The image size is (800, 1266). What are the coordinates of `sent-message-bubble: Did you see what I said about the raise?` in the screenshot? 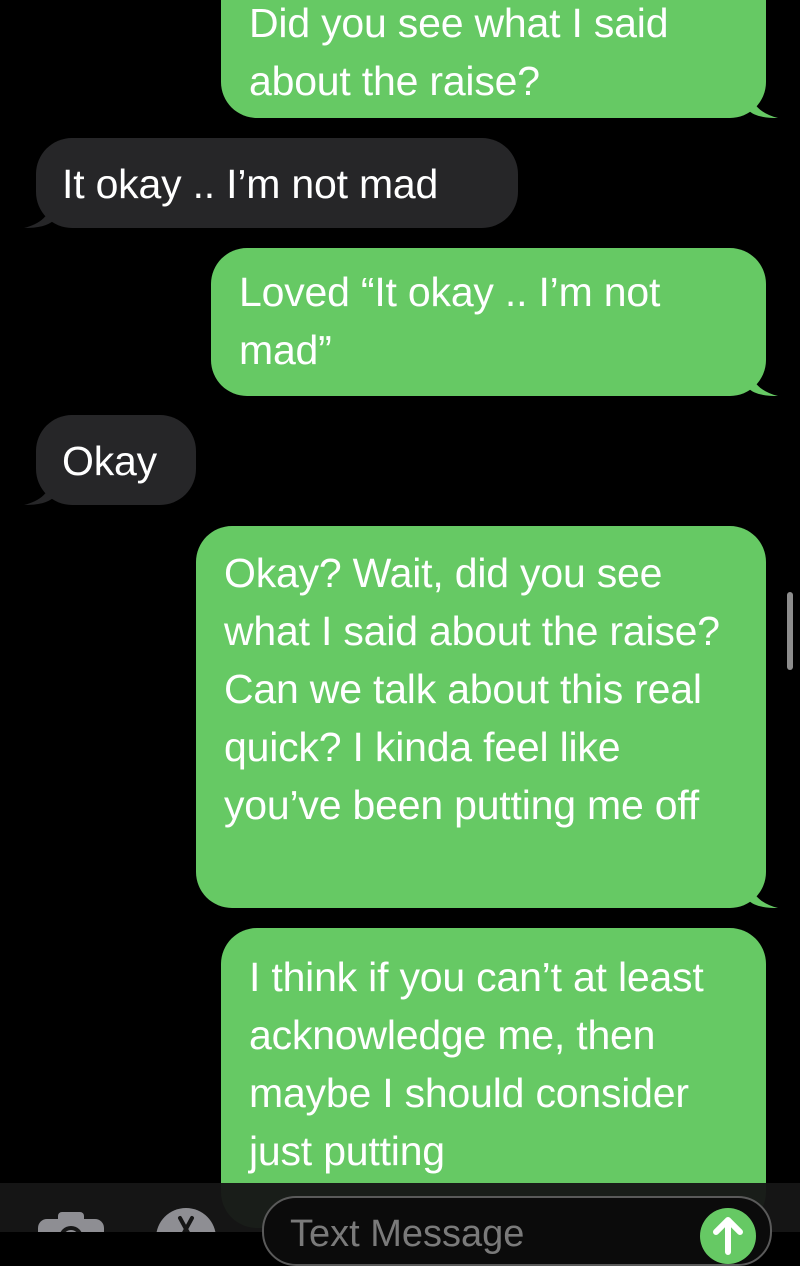 It's located at (499, 59).